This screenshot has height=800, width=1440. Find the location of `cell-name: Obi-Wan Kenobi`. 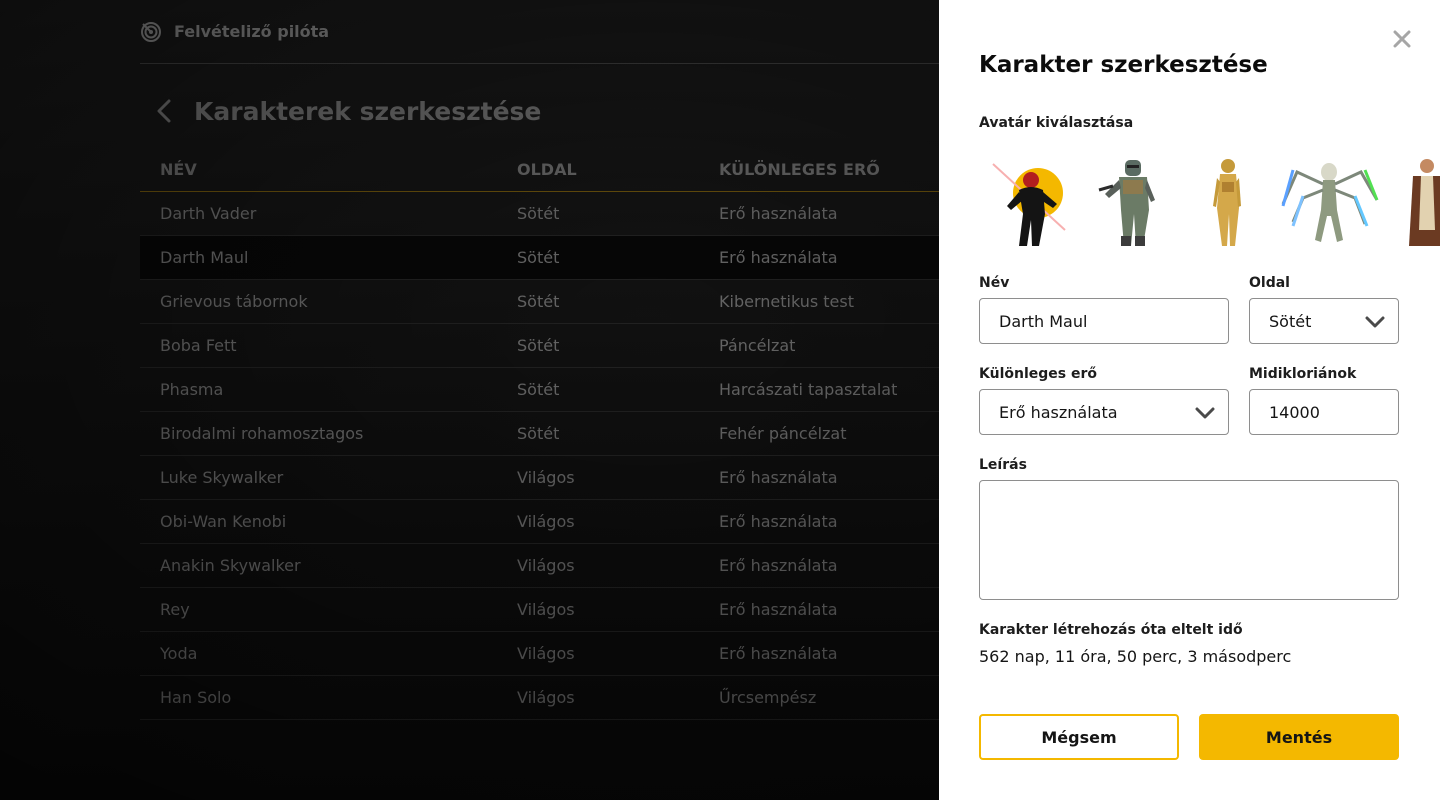

cell-name: Obi-Wan Kenobi is located at coordinates (223, 521).